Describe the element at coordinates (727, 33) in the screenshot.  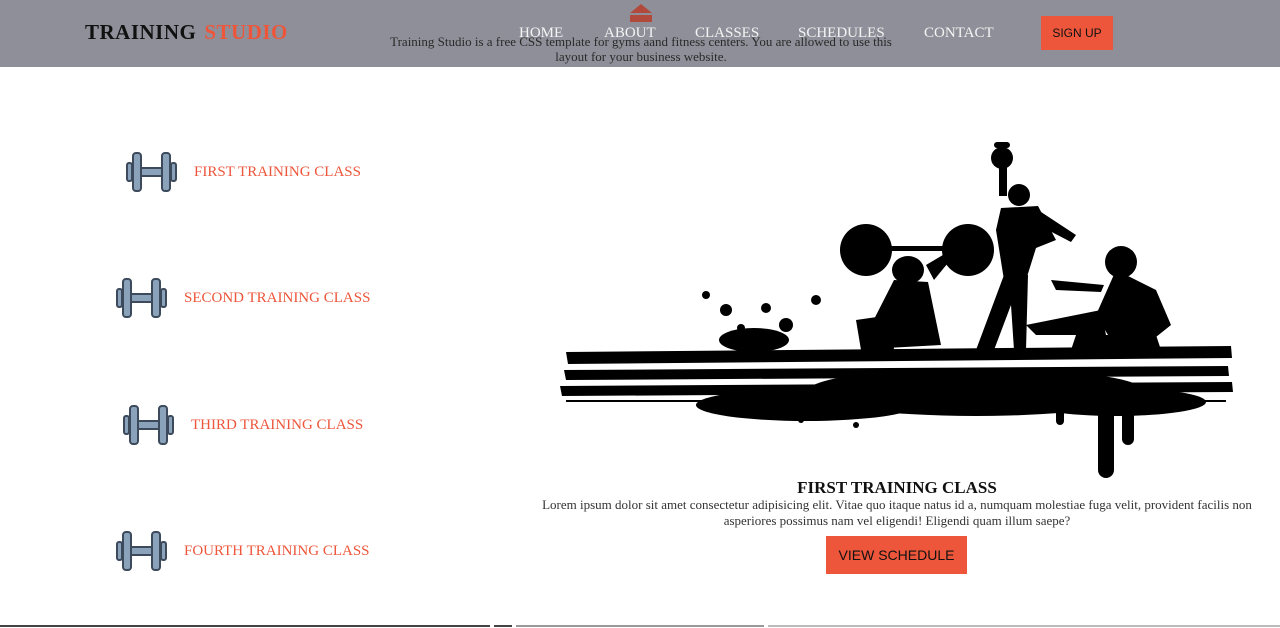
I see `nav-classes: CLASSES` at that location.